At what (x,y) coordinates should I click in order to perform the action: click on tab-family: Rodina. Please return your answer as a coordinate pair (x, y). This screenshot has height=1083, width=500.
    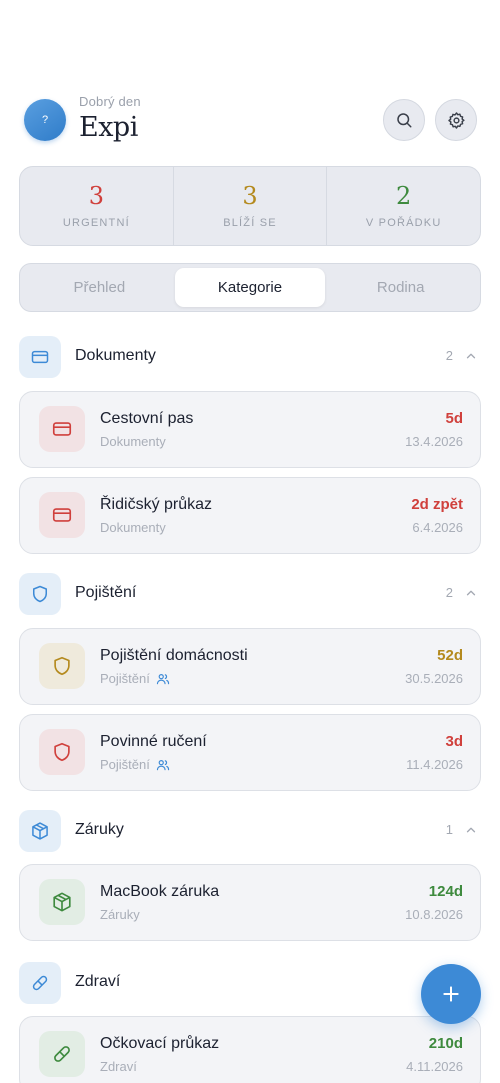
    Looking at the image, I should click on (400, 287).